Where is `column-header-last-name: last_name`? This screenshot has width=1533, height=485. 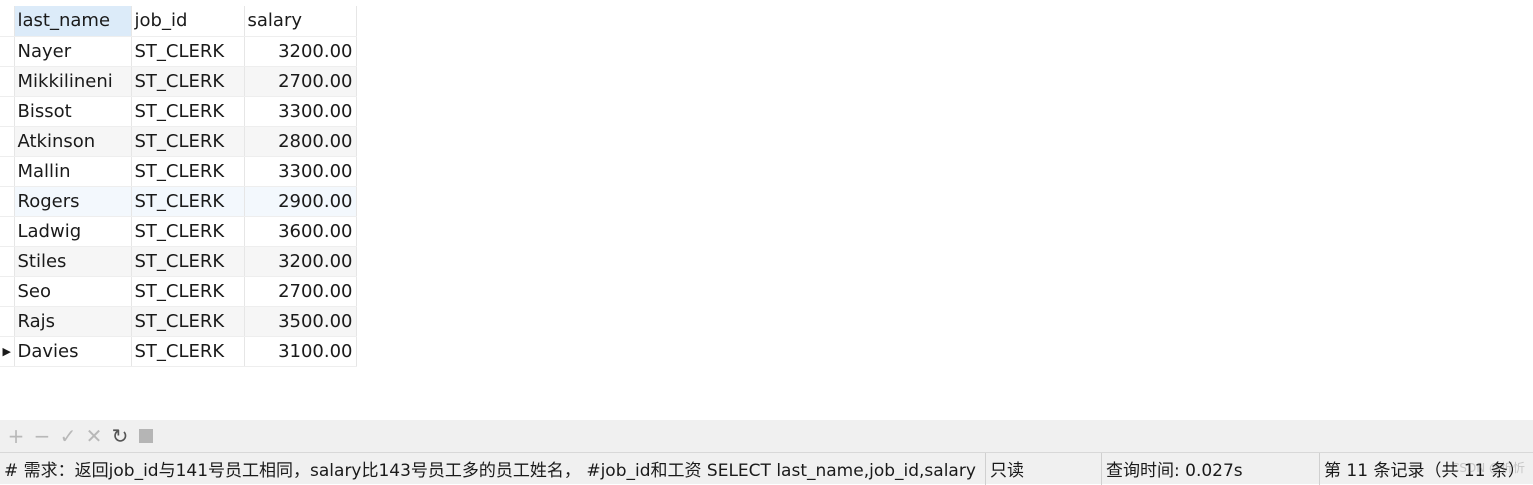
column-header-last-name: last_name is located at coordinates (73, 21).